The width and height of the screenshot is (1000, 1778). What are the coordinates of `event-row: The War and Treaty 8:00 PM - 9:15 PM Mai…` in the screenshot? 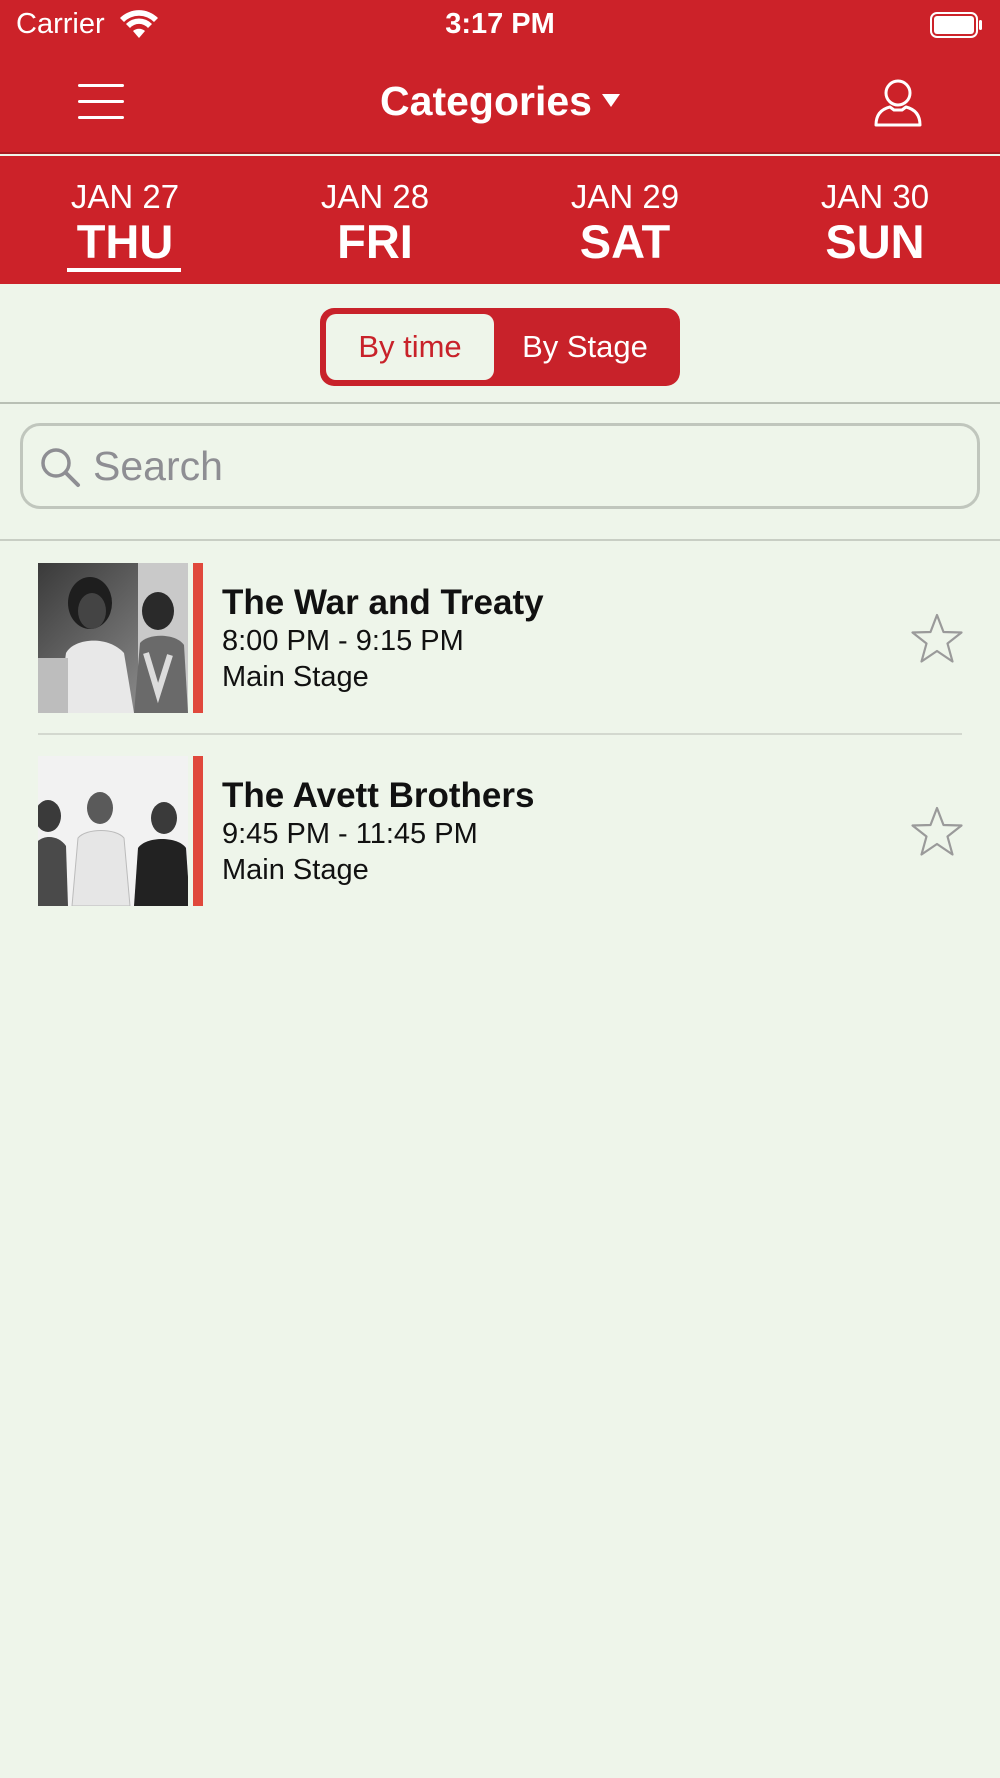 It's located at (500, 638).